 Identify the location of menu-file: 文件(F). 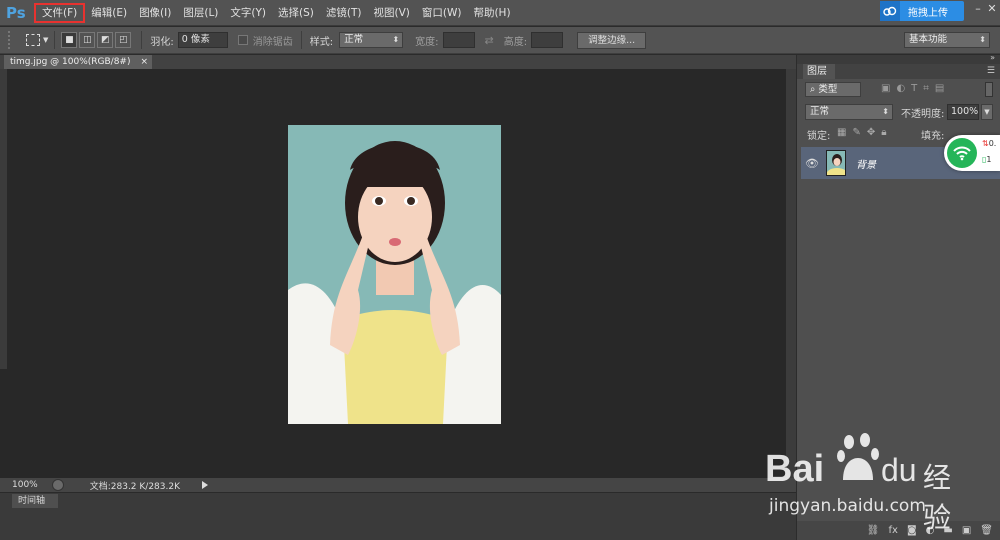
(60, 12).